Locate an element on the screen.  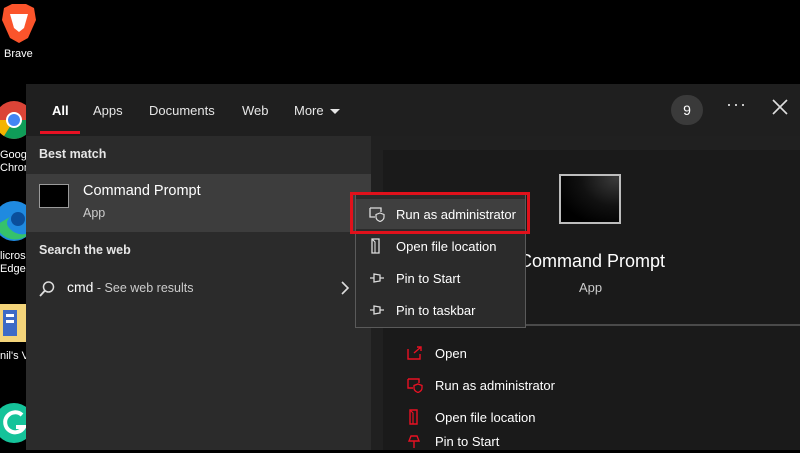
action-open-location-label: Open file location is located at coordinates (485, 417).